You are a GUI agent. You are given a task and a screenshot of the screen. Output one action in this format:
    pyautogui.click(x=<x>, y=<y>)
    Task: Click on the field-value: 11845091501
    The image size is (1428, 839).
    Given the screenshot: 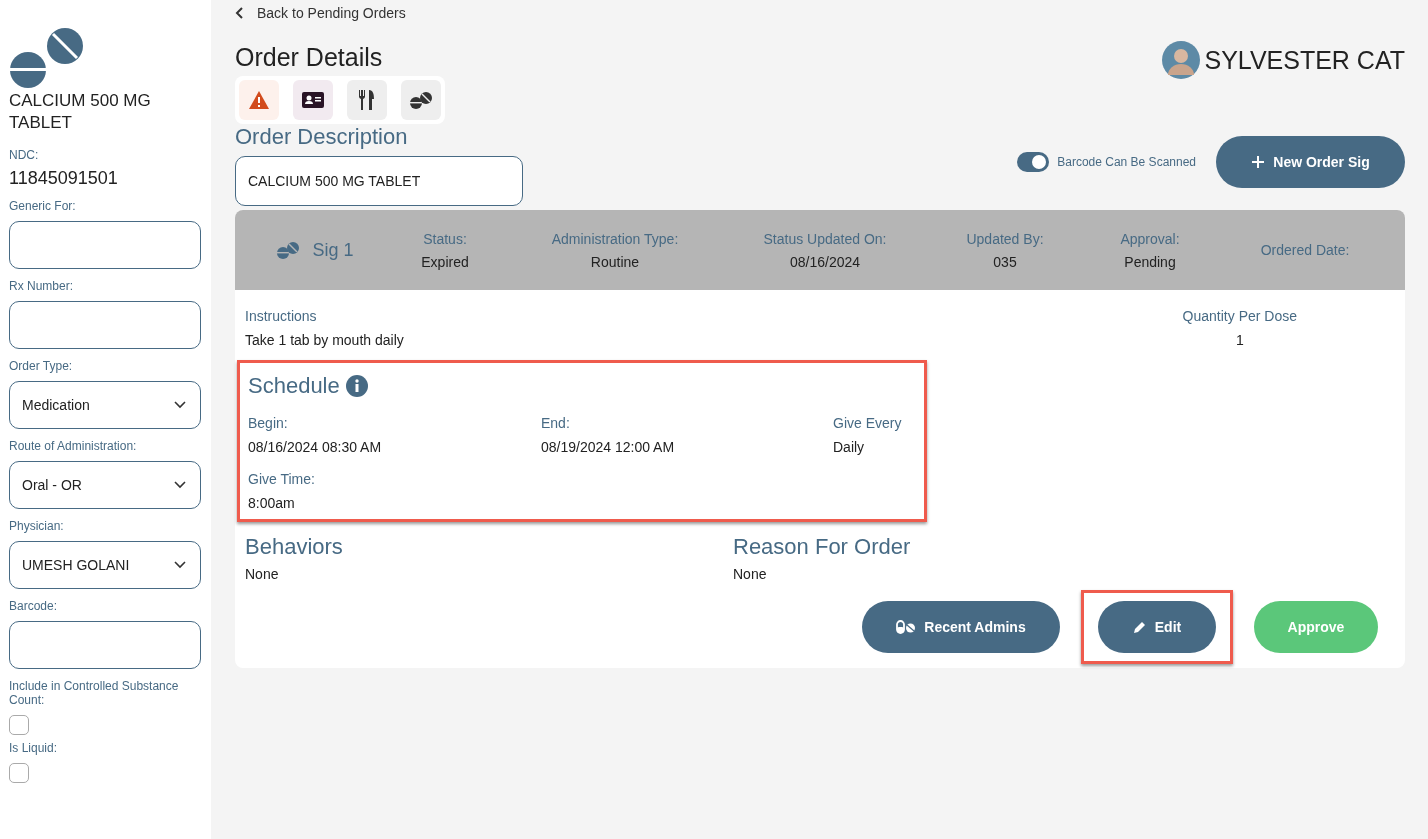 What is the action you would take?
    pyautogui.click(x=64, y=178)
    